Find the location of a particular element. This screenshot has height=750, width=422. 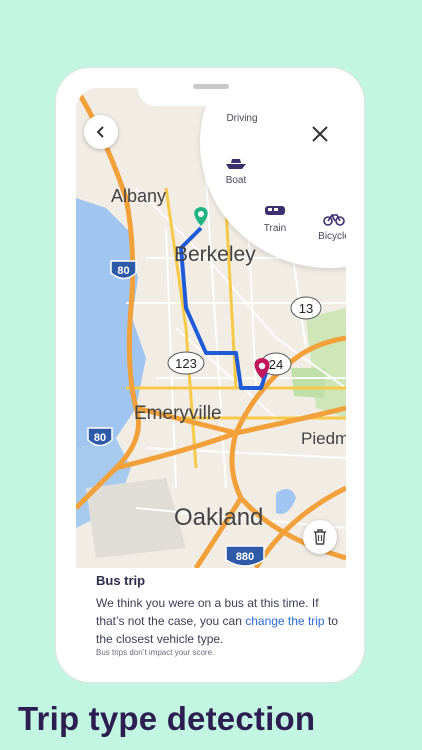

back-button is located at coordinates (101, 132).